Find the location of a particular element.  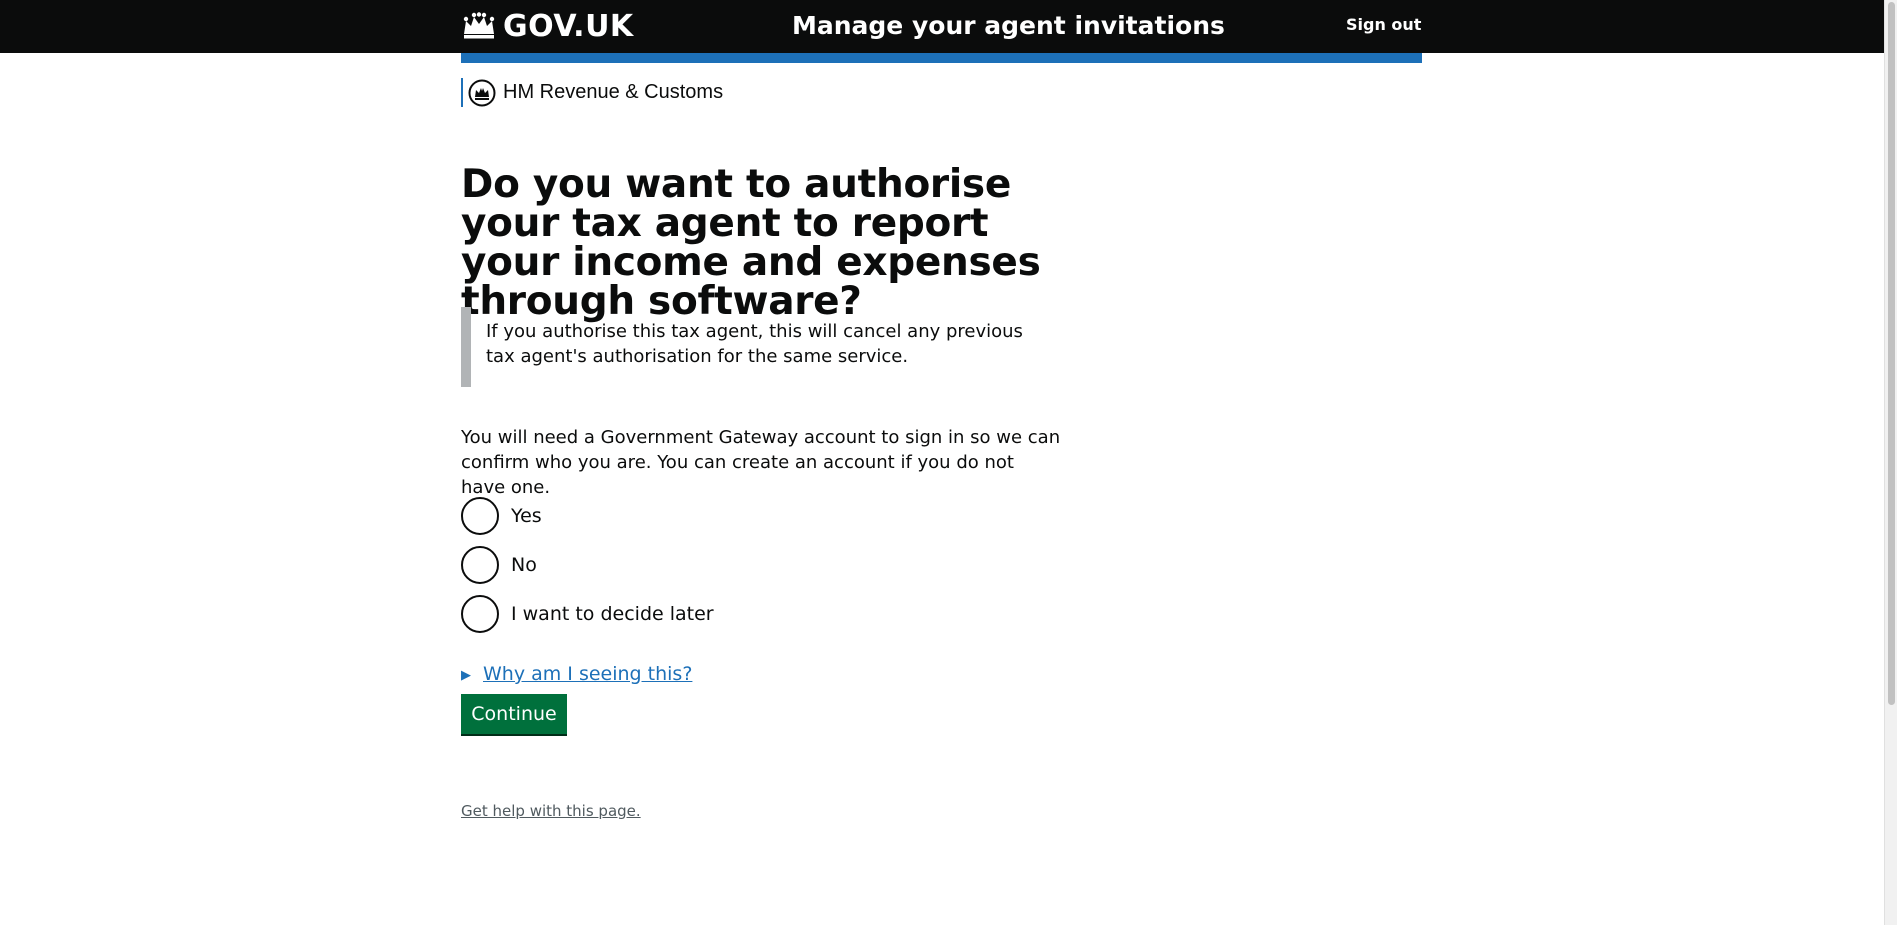

details-summary-text: Why am I seeing this? is located at coordinates (587, 674).